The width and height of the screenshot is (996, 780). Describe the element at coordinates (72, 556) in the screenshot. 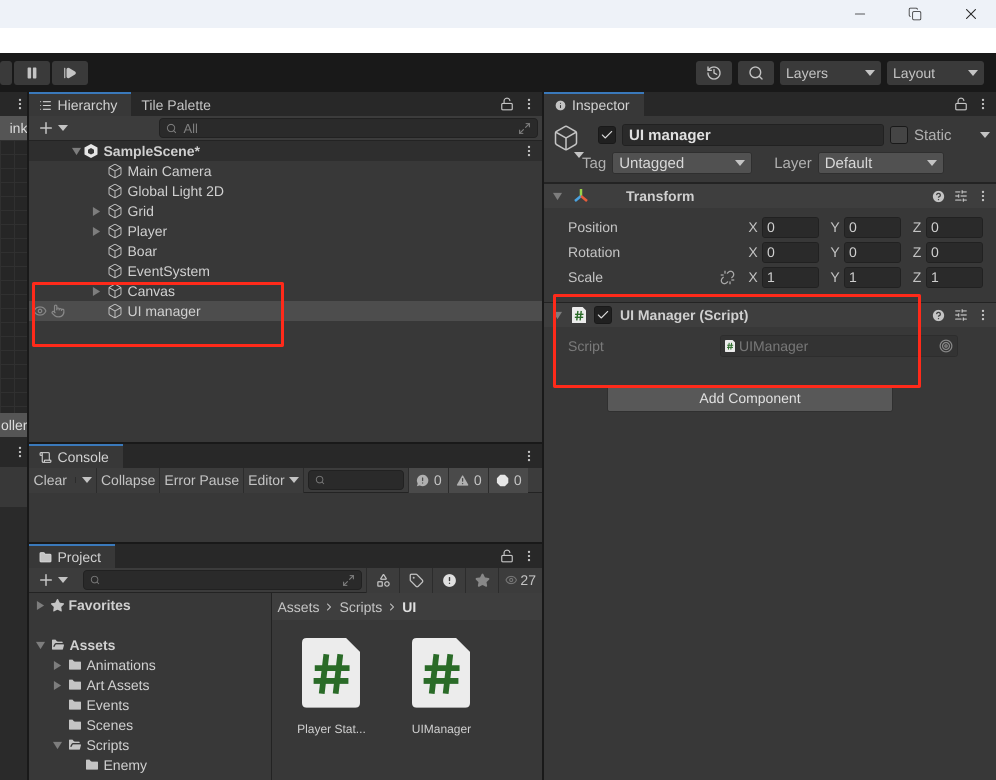

I see `panel-tab: Project` at that location.